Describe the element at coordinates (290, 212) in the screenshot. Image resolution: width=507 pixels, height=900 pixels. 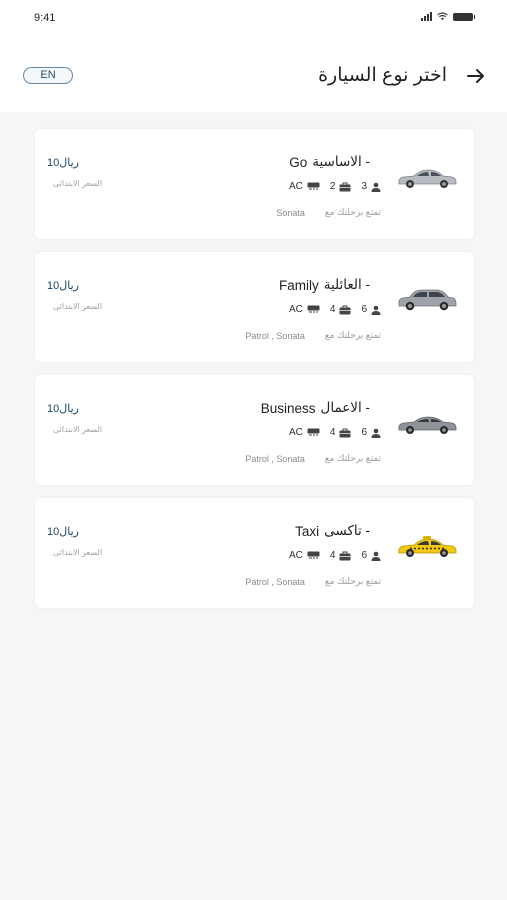
I see `car-models: Sonata` at that location.